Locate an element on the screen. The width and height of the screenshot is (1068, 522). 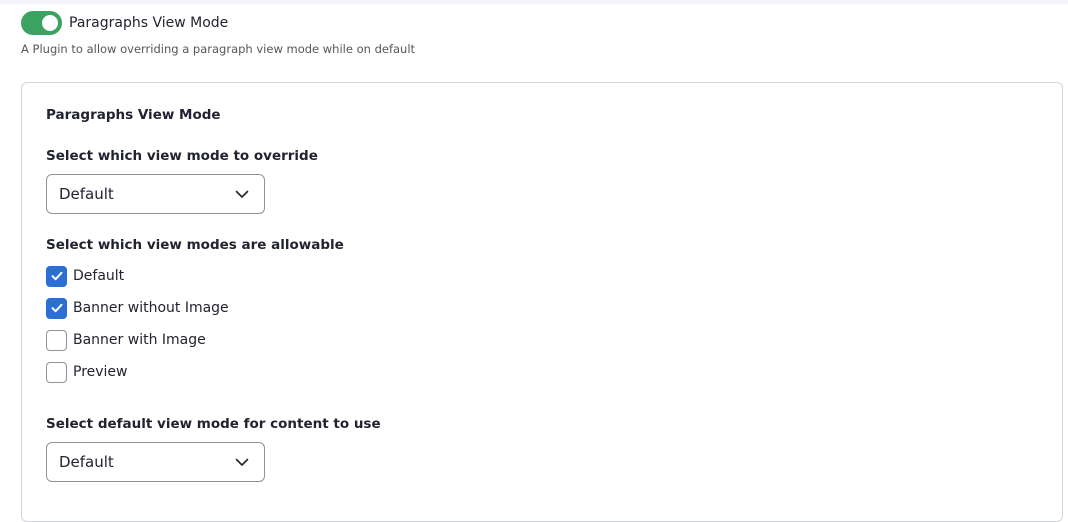
card-title: Paragraphs View Mode is located at coordinates (133, 115).